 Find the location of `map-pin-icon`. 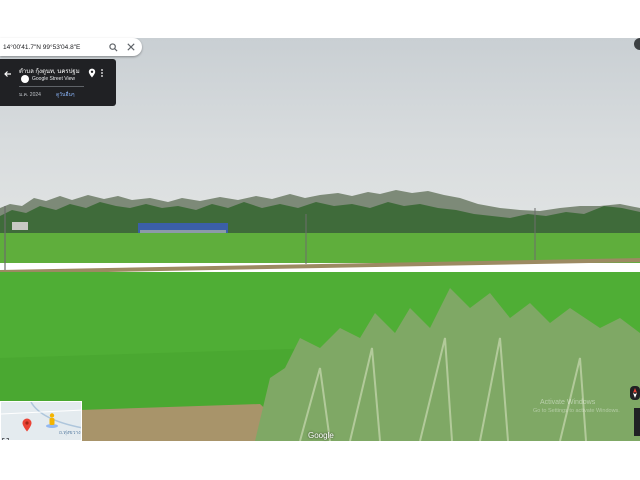

map-pin-icon is located at coordinates (27, 425).